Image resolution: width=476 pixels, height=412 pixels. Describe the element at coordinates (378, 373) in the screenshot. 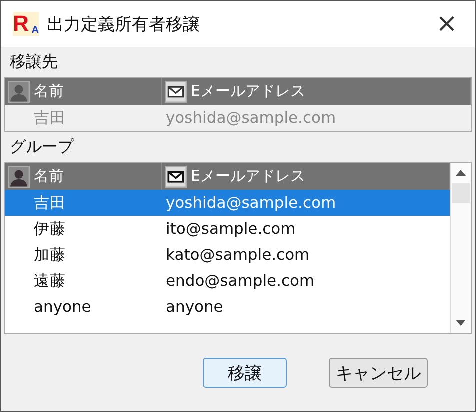

I see `cancel-button: キャンセル` at that location.